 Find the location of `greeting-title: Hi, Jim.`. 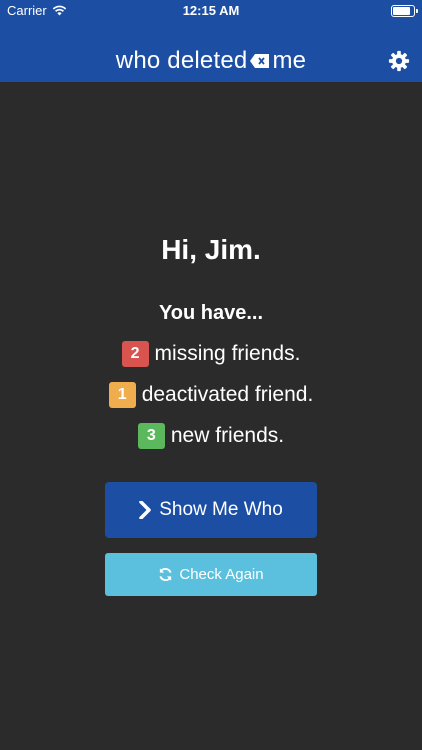

greeting-title: Hi, Jim. is located at coordinates (211, 249).